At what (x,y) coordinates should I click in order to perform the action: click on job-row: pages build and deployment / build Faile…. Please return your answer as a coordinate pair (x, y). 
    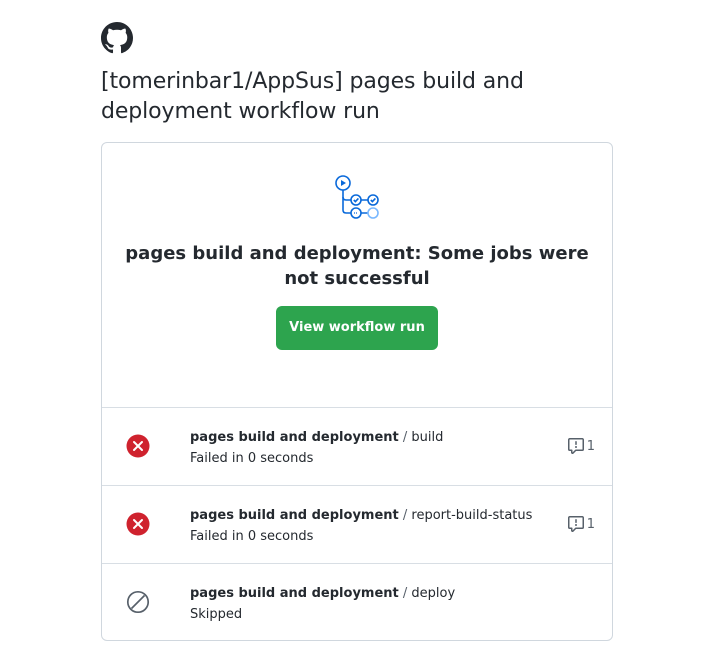
    Looking at the image, I should click on (357, 446).